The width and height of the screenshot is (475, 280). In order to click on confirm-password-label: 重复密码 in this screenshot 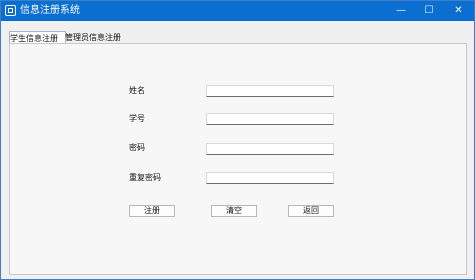, I will do `click(145, 177)`.